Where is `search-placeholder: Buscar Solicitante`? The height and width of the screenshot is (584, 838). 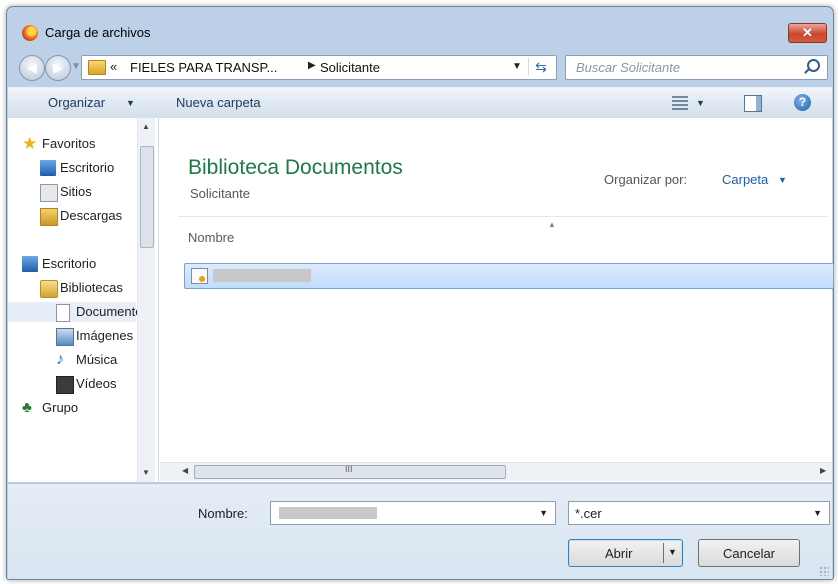 search-placeholder: Buscar Solicitante is located at coordinates (628, 67).